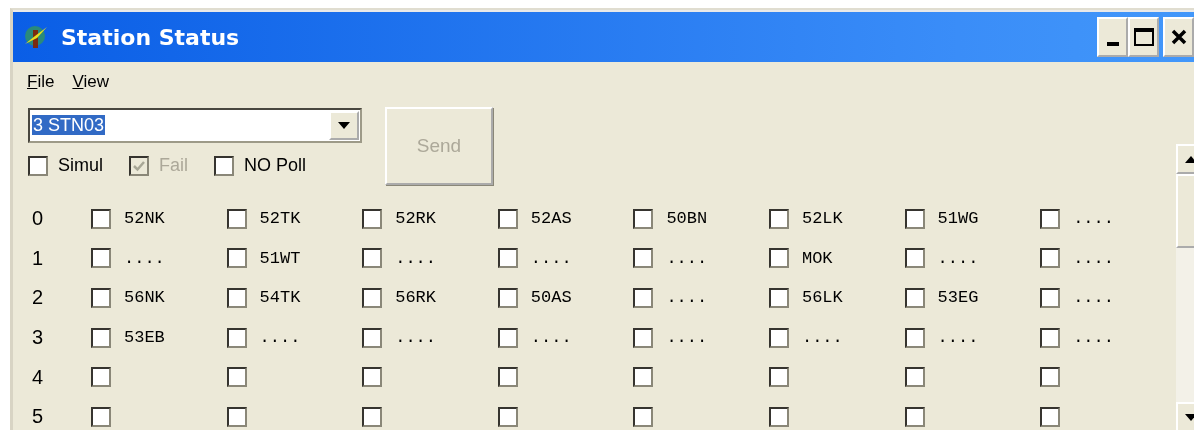 Image resolution: width=1194 pixels, height=430 pixels. I want to click on station-code: 53EB, so click(144, 338).